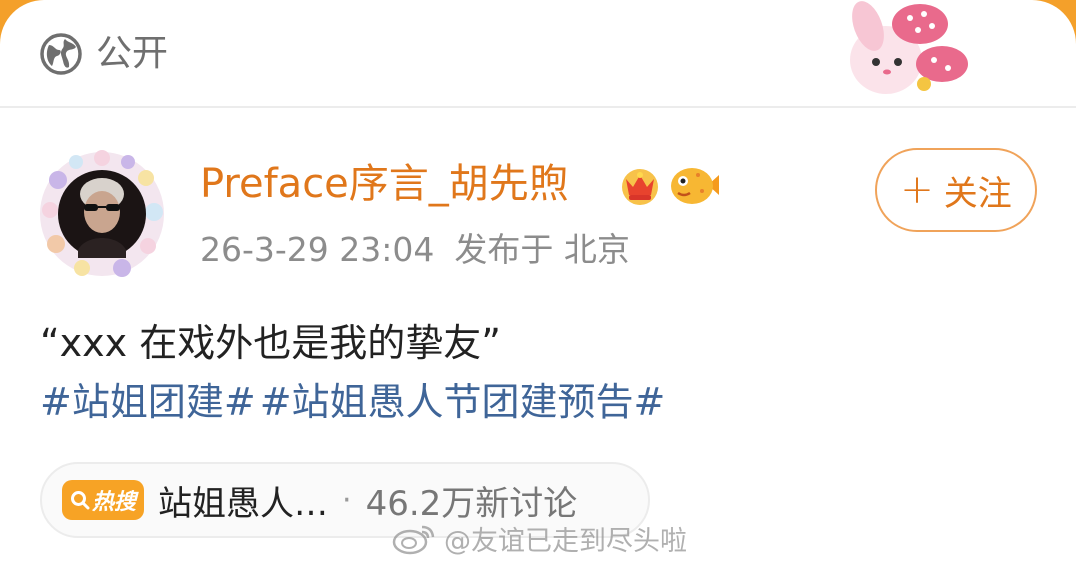 This screenshot has width=1076, height=563. I want to click on pufferfish-badge-icon, so click(695, 186).